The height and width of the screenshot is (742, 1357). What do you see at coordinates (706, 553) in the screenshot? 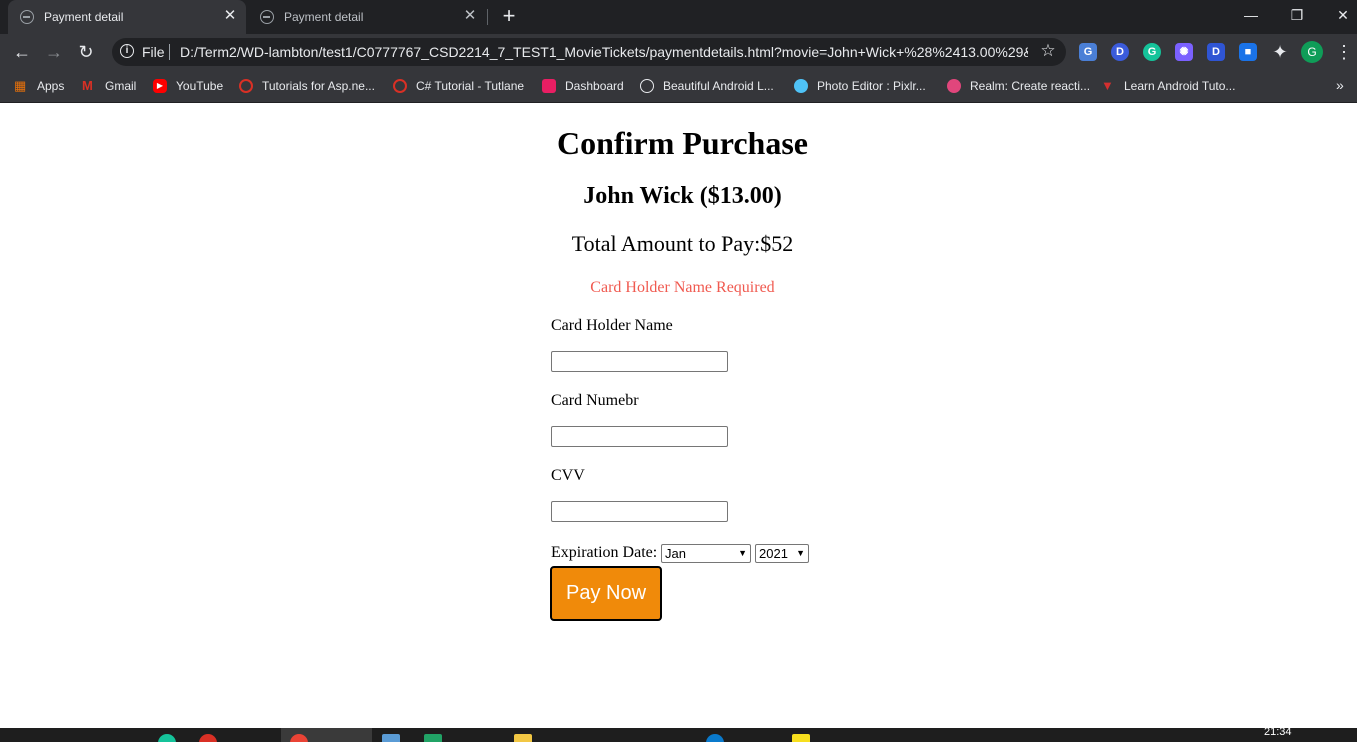
I see `expiration-month-select: Jan ▼` at bounding box center [706, 553].